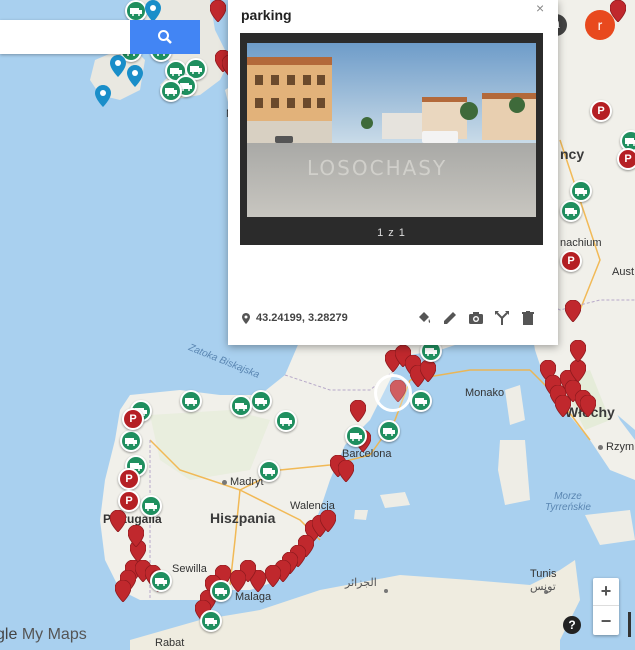 The height and width of the screenshot is (650, 635). What do you see at coordinates (253, 597) in the screenshot?
I see `label-malaga: Malaga` at bounding box center [253, 597].